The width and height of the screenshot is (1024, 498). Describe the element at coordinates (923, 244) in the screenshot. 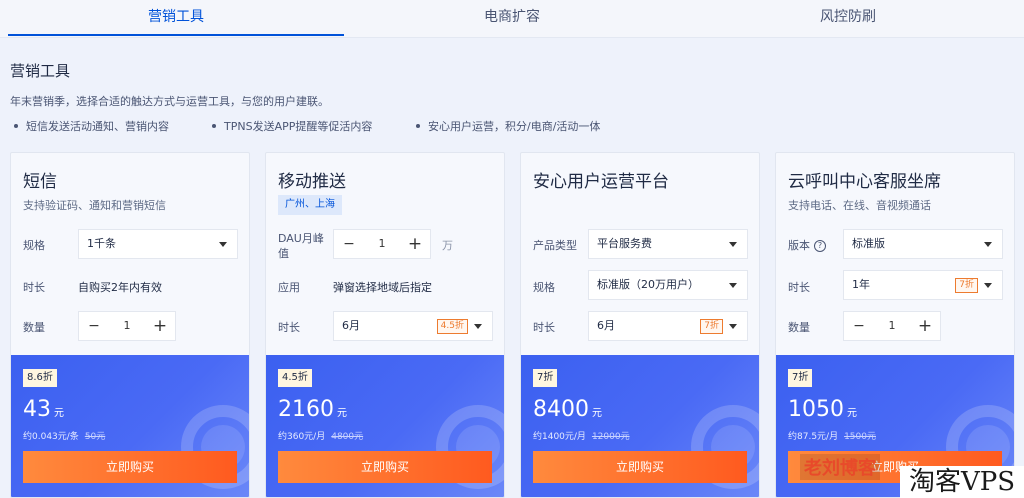

I see `version-select: 标准版` at that location.